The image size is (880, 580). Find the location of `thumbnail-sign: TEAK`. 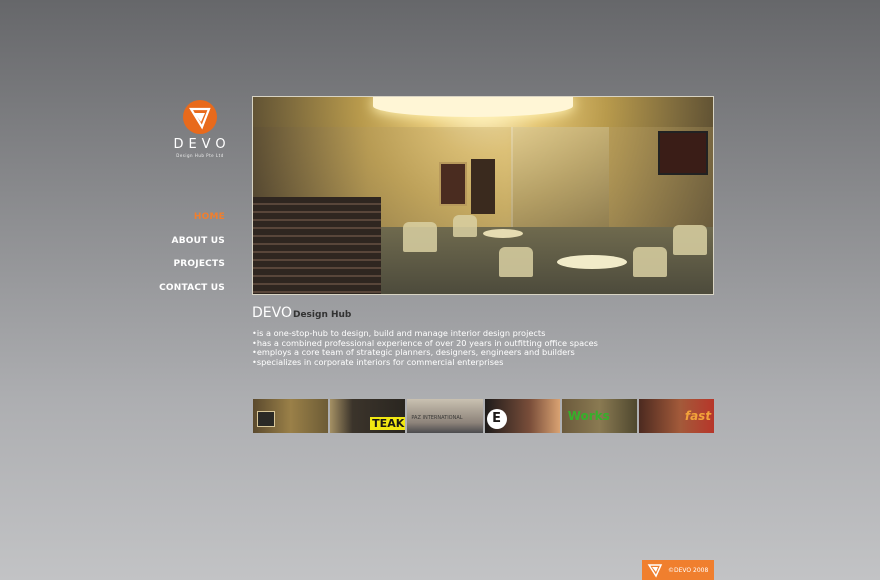

thumbnail-sign: TEAK is located at coordinates (388, 423).